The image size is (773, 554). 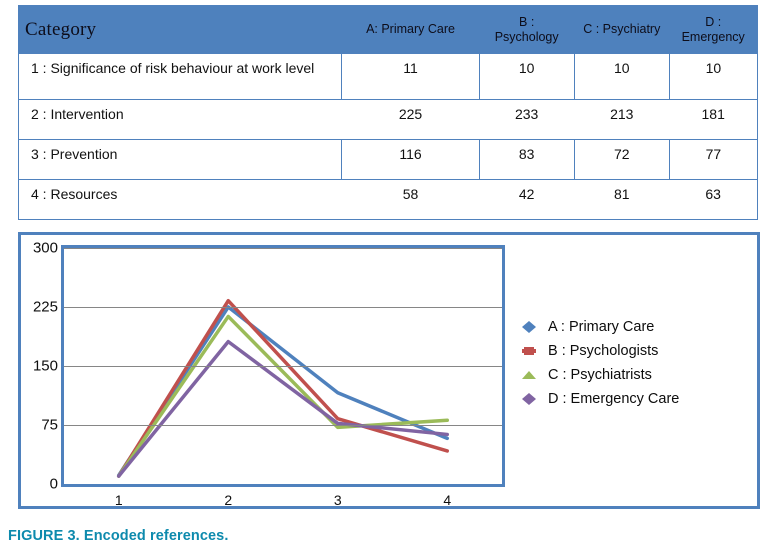 What do you see at coordinates (622, 119) in the screenshot?
I see `cell-r2-c3: 213` at bounding box center [622, 119].